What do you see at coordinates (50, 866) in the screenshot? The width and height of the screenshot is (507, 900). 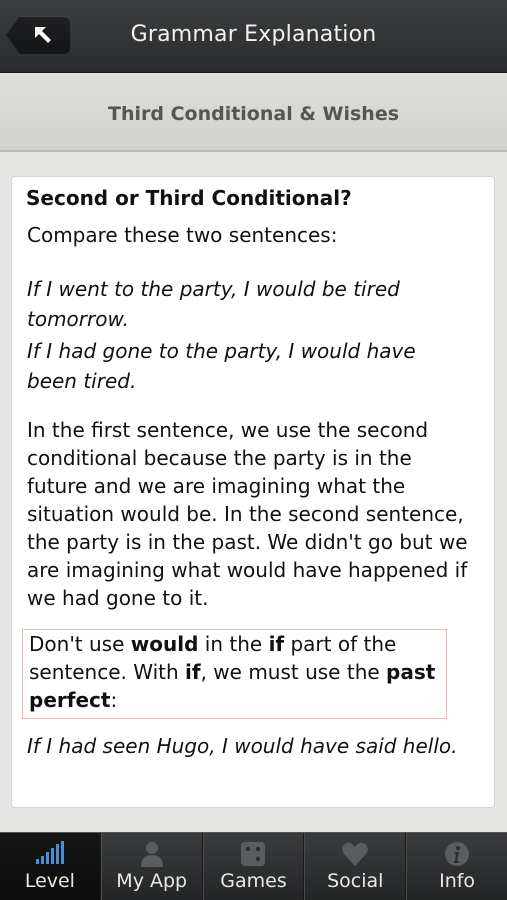 I see `tab-level: Level` at bounding box center [50, 866].